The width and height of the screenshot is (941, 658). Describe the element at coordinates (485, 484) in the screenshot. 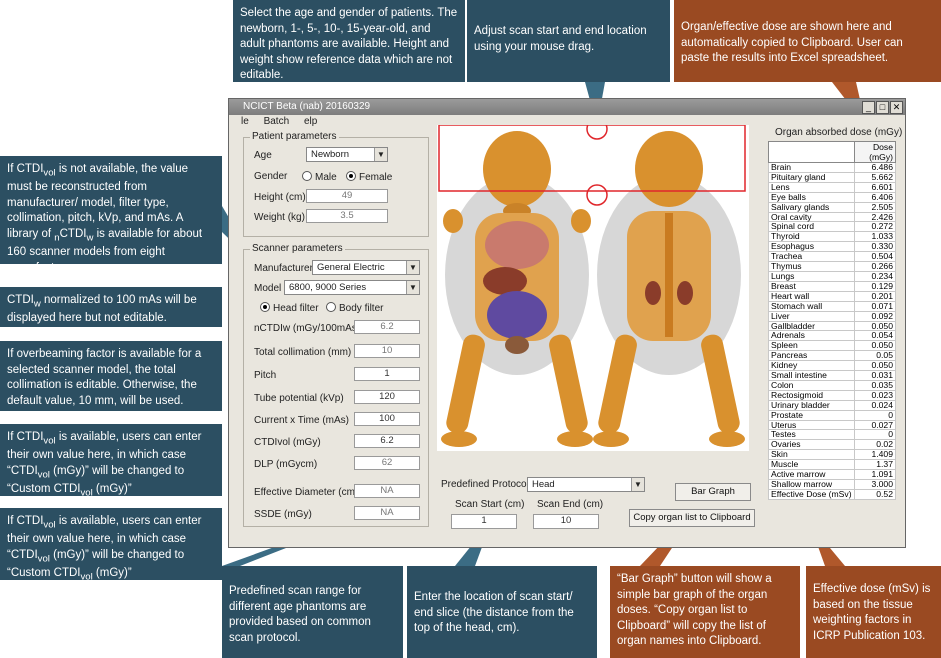

I see `protocol-label: Predefined Protocol` at that location.